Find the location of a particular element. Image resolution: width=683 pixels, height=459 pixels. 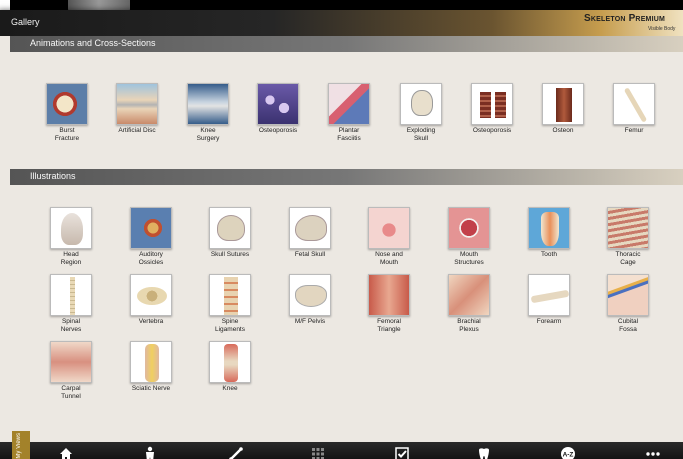

window-title: Gallery is located at coordinates (25, 22).